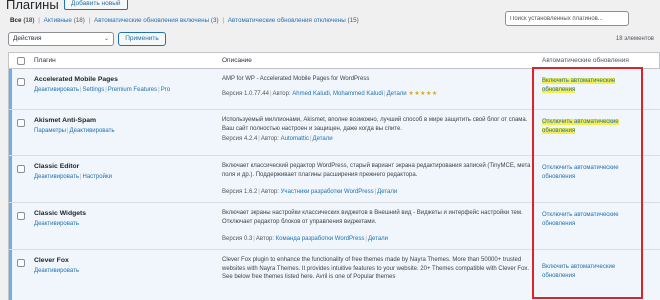  Describe the element at coordinates (106, 39) in the screenshot. I see `chevron-down-icon: ⌄` at that location.